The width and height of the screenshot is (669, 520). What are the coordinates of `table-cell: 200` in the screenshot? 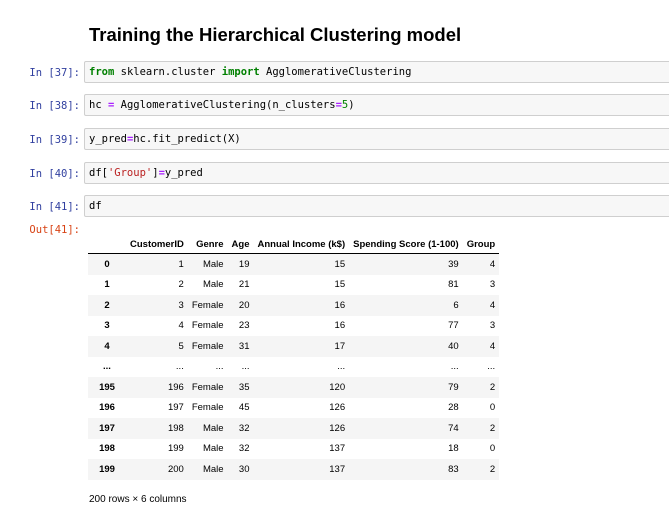 It's located at (175, 469).